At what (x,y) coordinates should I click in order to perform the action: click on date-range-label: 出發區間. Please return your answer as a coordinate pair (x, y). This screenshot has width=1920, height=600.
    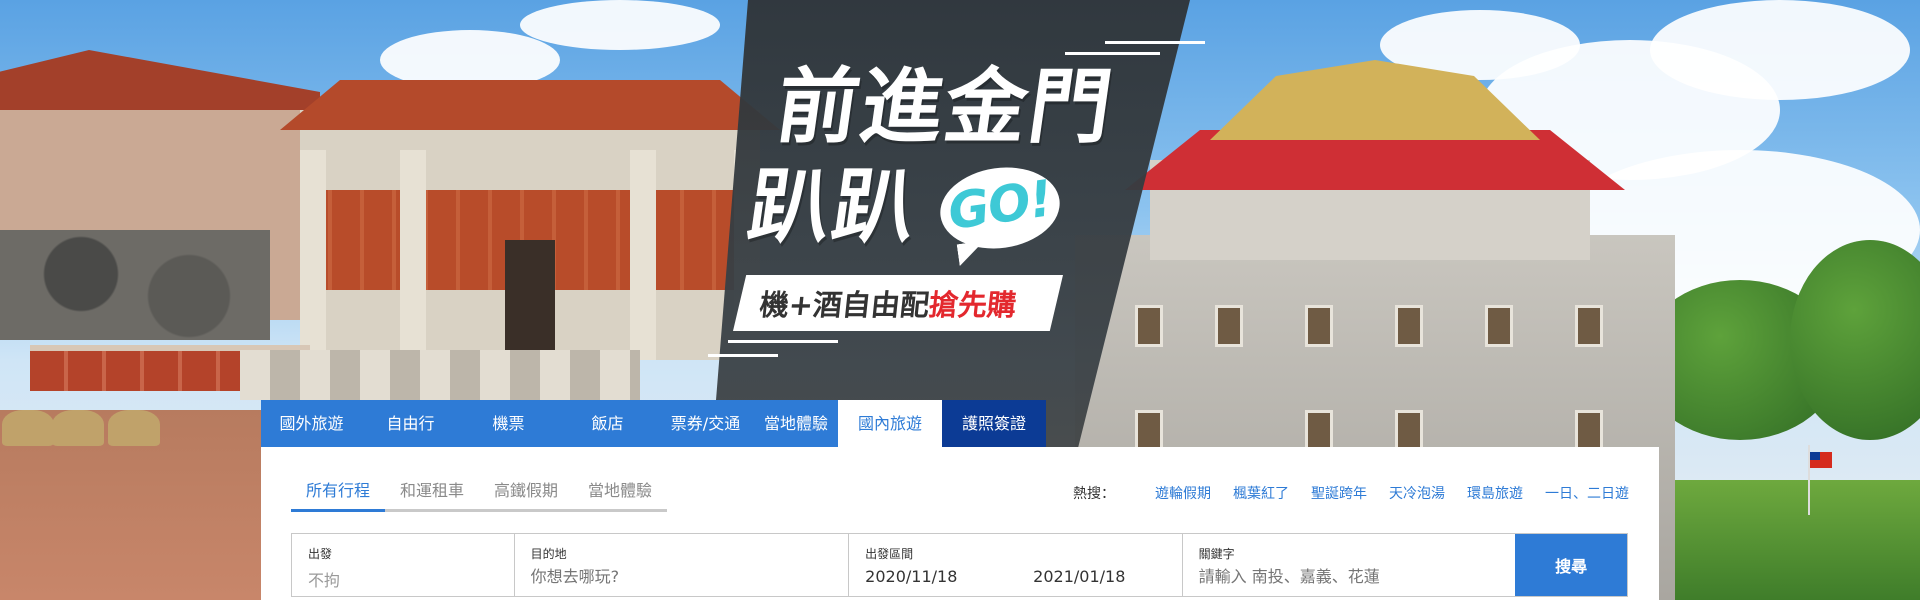
    Looking at the image, I should click on (889, 554).